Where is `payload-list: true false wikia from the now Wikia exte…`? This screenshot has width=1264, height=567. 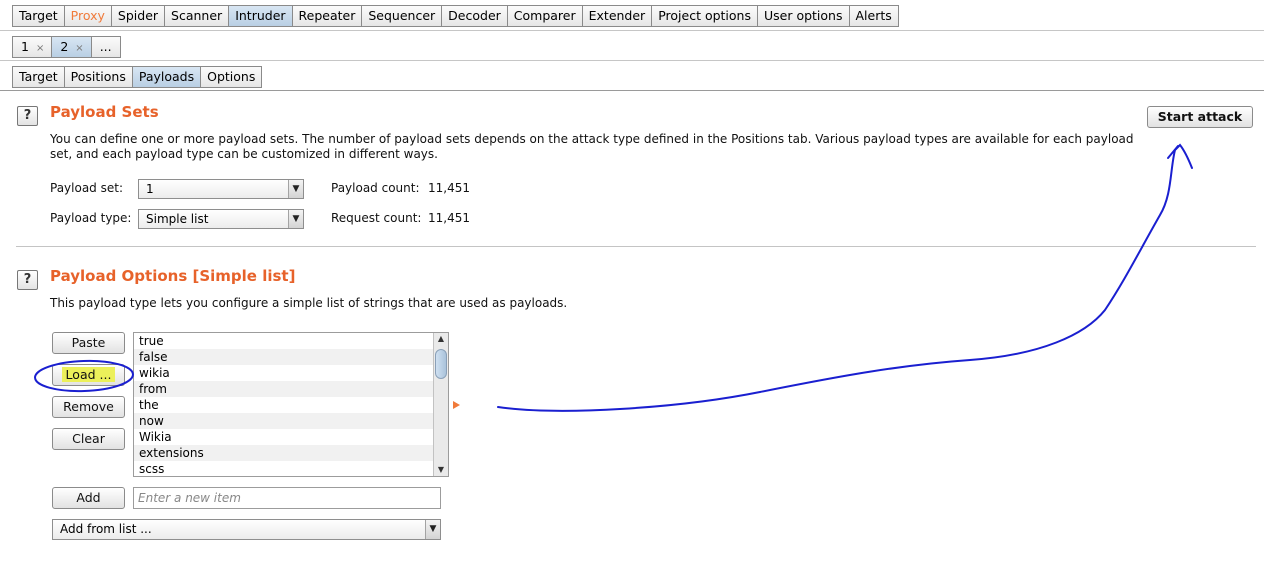
payload-list: true false wikia from the now Wikia exte… is located at coordinates (291, 404).